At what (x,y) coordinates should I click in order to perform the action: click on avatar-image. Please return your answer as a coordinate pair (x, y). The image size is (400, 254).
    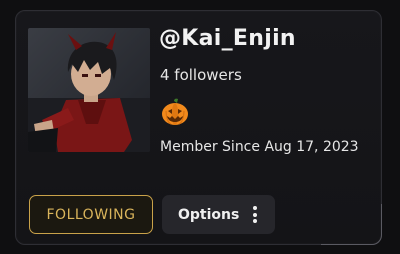
    Looking at the image, I should click on (89, 90).